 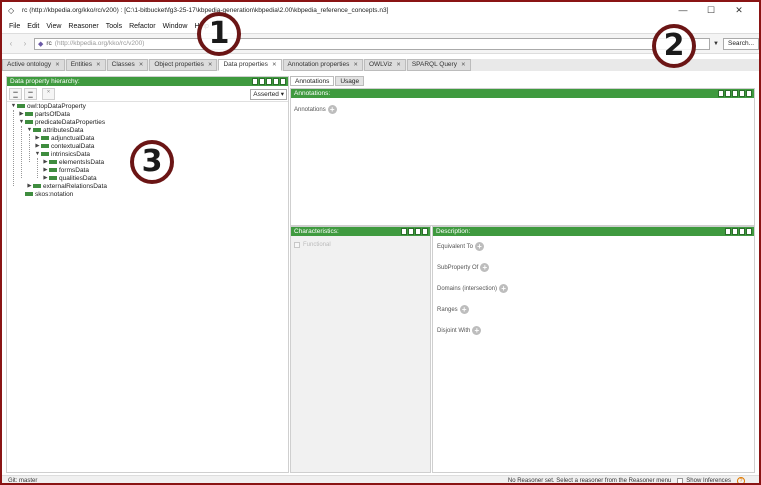 I want to click on tree-node: ▶ contextualData, so click(x=64, y=146).